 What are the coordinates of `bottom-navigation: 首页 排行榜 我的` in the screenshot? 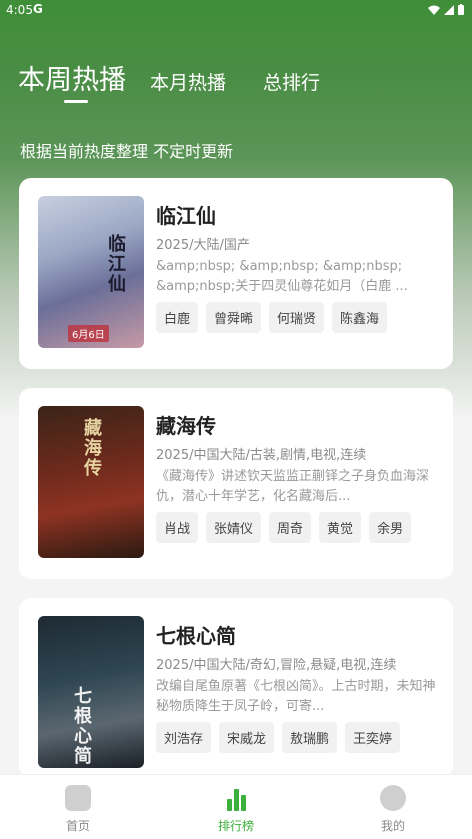 It's located at (236, 806).